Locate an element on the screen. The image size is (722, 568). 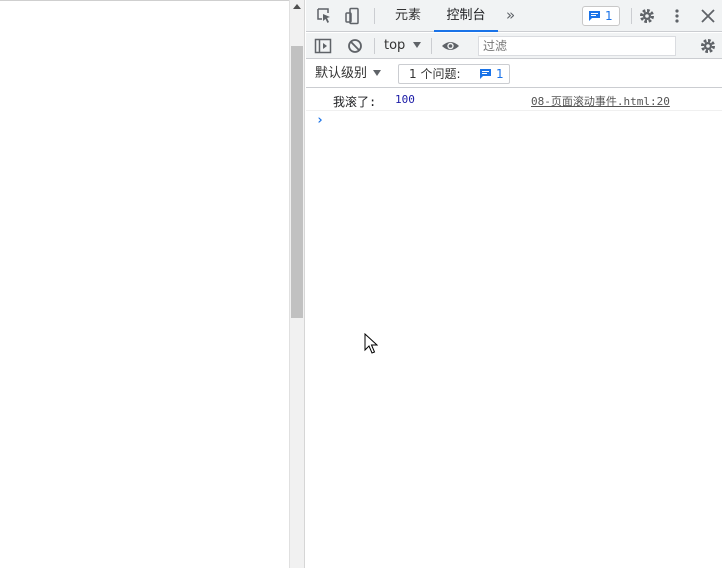
filter-input is located at coordinates (577, 46).